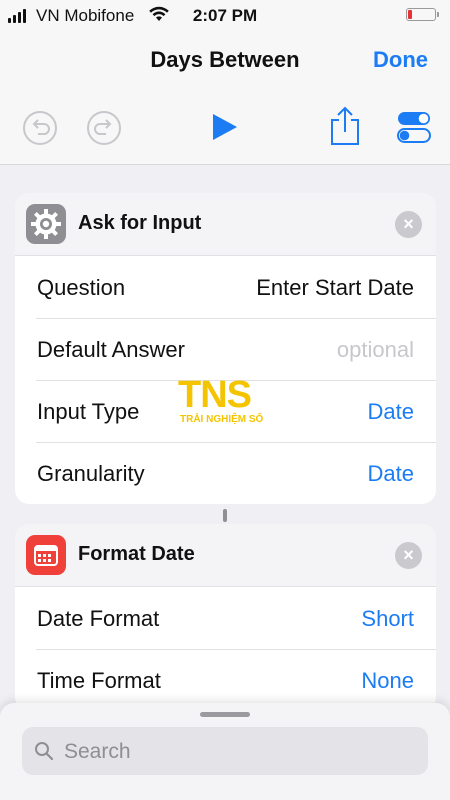 This screenshot has width=450, height=800. I want to click on parameter-row-question: Question Enter Start Date, so click(225, 287).